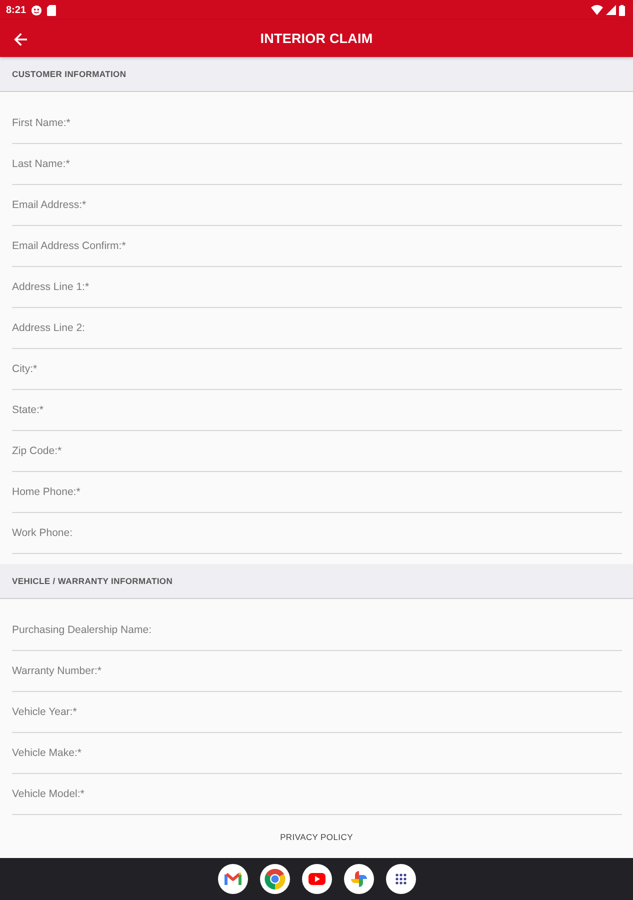  Describe the element at coordinates (317, 451) in the screenshot. I see `input-field: Zip Code:*` at that location.